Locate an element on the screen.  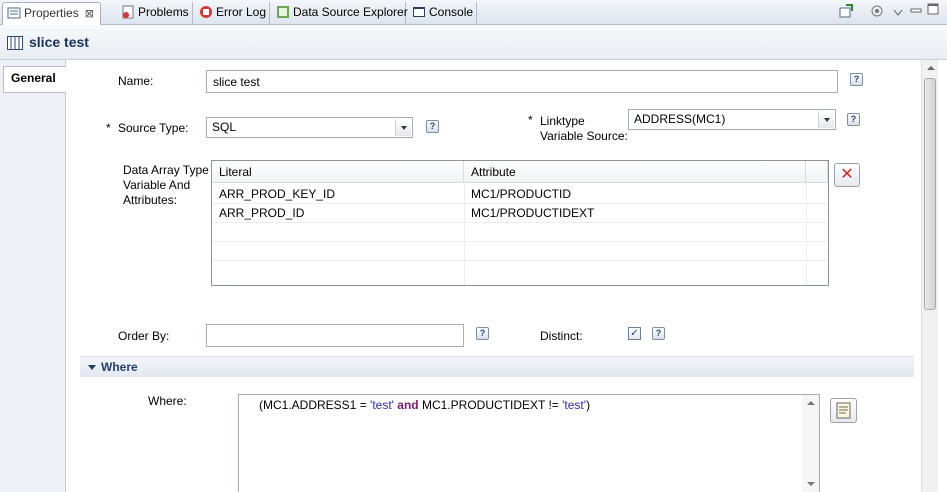
where-scrollbar is located at coordinates (810, 443).